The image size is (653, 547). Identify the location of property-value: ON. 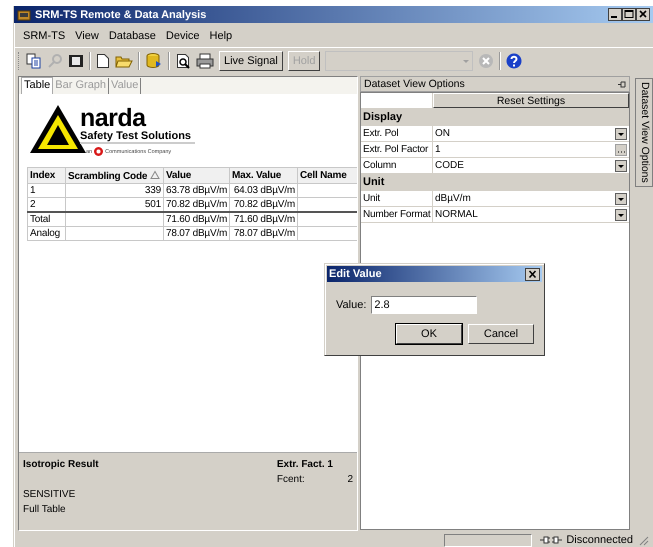
(442, 133).